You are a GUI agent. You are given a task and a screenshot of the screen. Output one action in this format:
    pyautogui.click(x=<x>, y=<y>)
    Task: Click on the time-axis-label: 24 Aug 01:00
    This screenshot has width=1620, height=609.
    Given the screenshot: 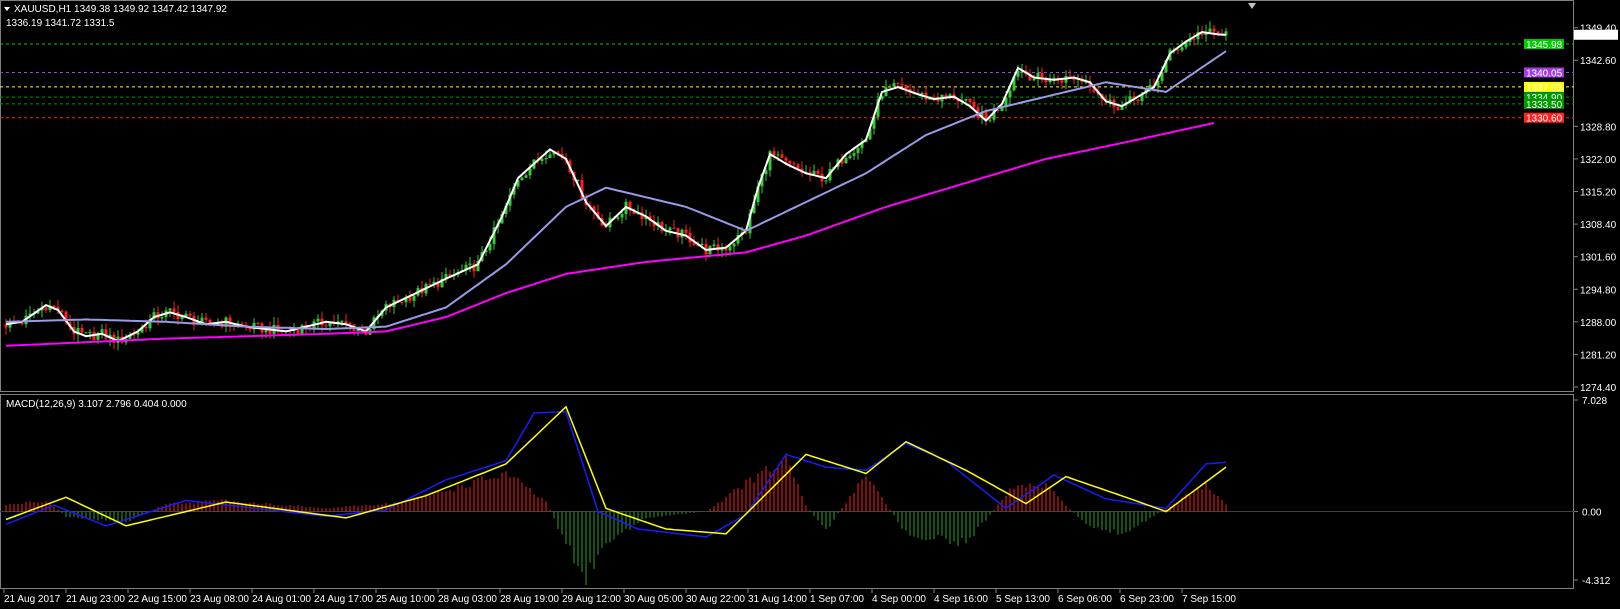 What is the action you would take?
    pyautogui.click(x=281, y=599)
    